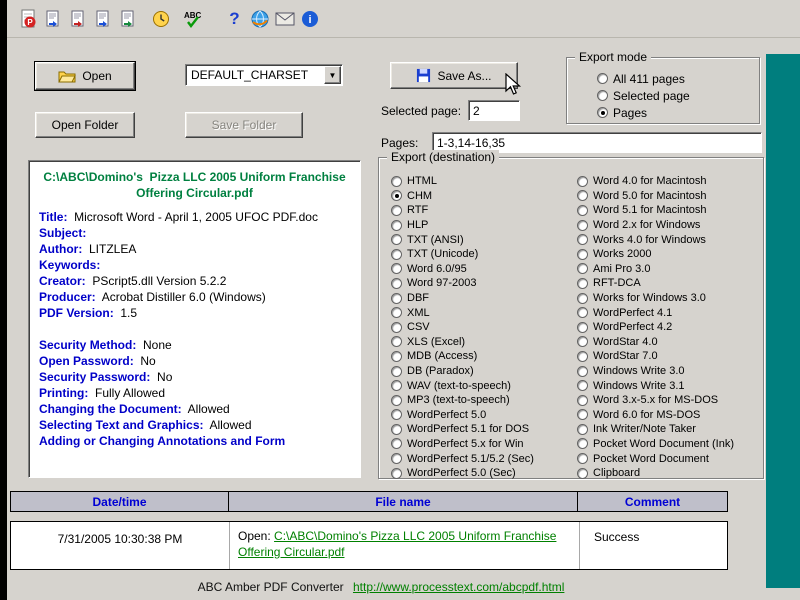 Image resolution: width=800 pixels, height=600 pixels. What do you see at coordinates (668, 327) in the screenshot?
I see `radio-option-wordperfect-4-2: WordPerfect 4.2` at bounding box center [668, 327].